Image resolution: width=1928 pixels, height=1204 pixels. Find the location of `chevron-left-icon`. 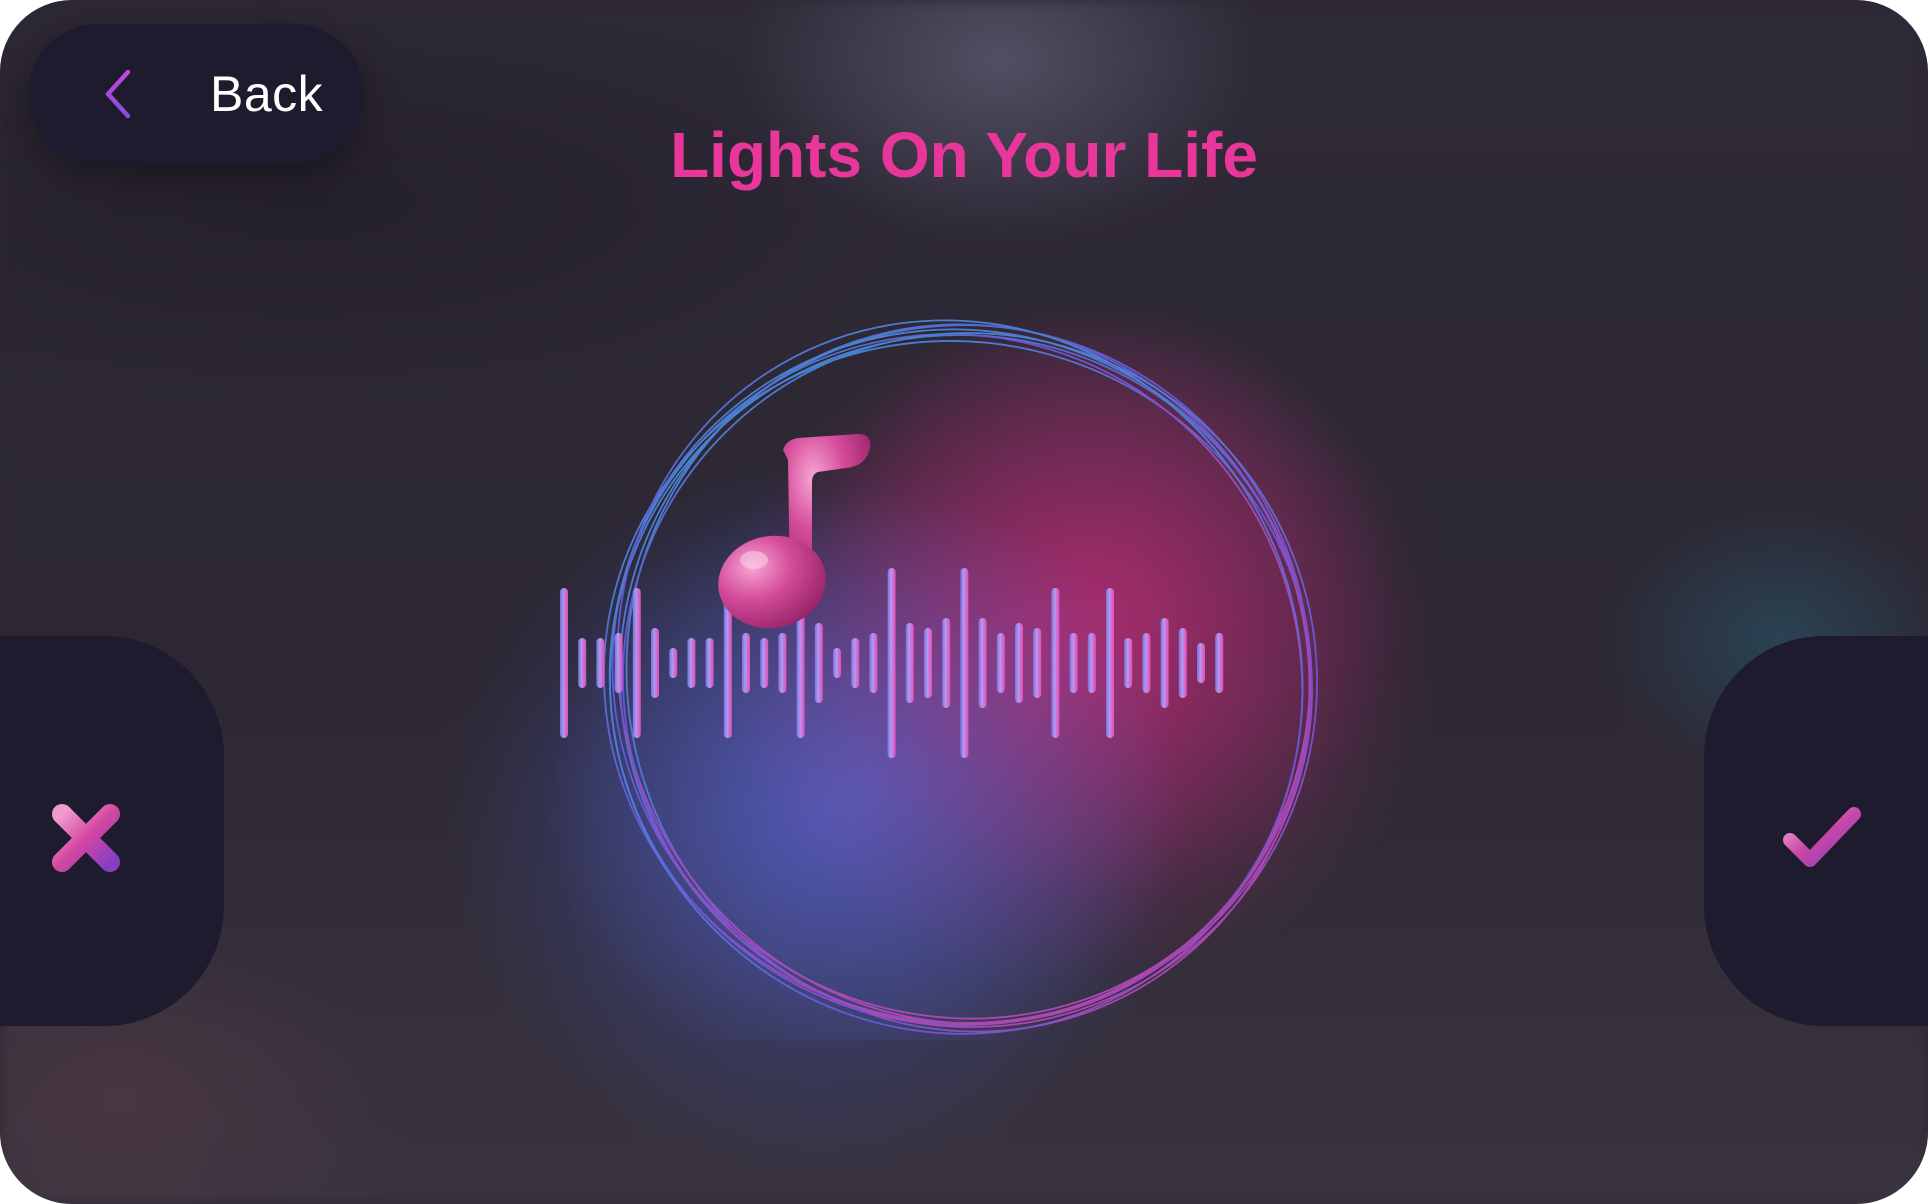

chevron-left-icon is located at coordinates (118, 94).